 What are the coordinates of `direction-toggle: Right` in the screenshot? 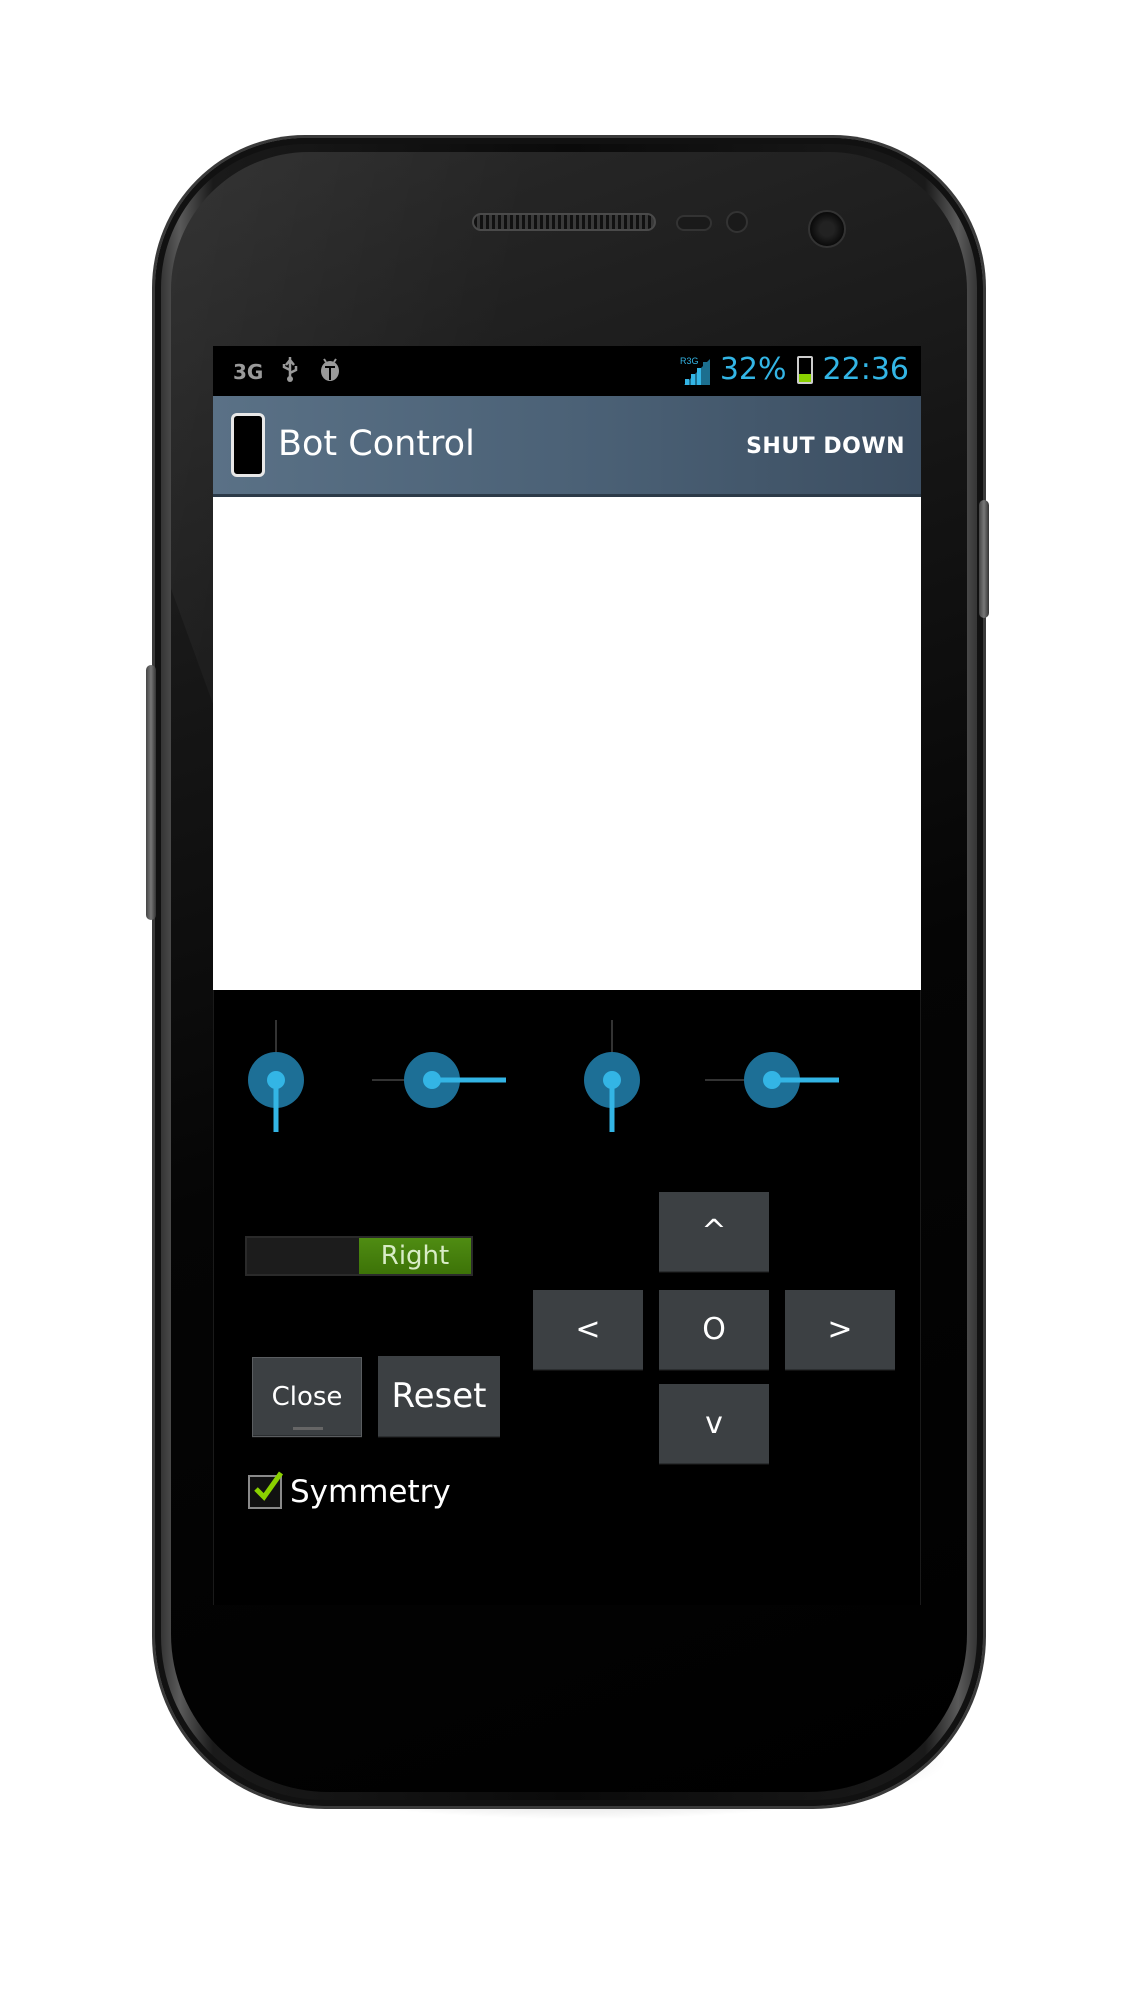 It's located at (359, 1256).